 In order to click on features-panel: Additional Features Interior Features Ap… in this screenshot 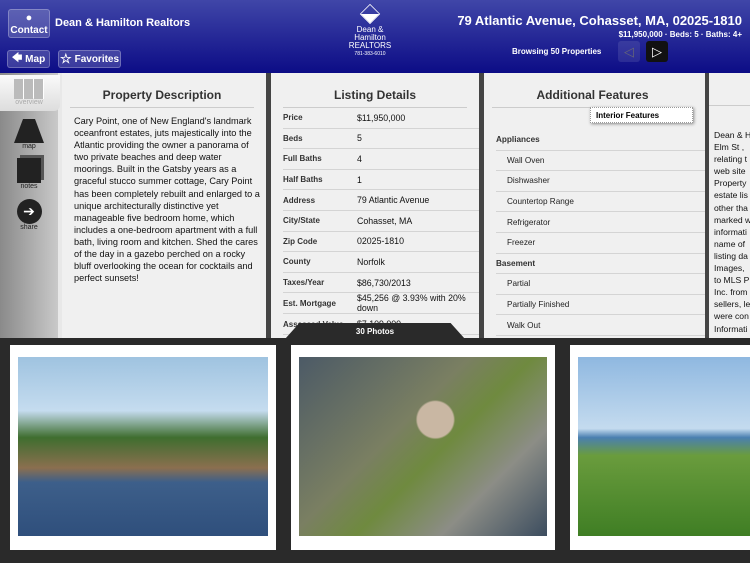, I will do `click(594, 205)`.